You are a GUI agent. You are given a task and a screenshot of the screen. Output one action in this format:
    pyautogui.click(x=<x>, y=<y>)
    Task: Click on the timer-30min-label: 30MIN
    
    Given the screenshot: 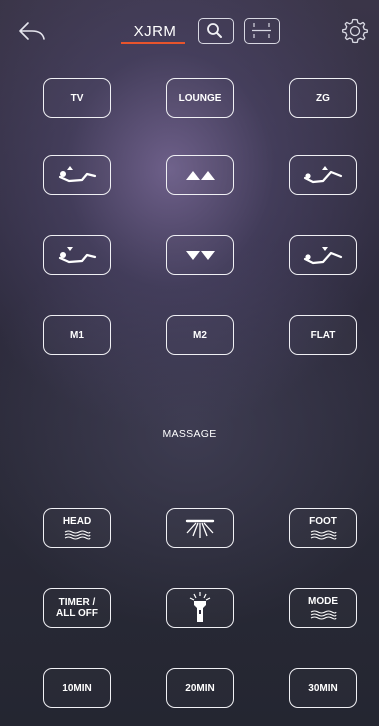 What is the action you would take?
    pyautogui.click(x=323, y=688)
    